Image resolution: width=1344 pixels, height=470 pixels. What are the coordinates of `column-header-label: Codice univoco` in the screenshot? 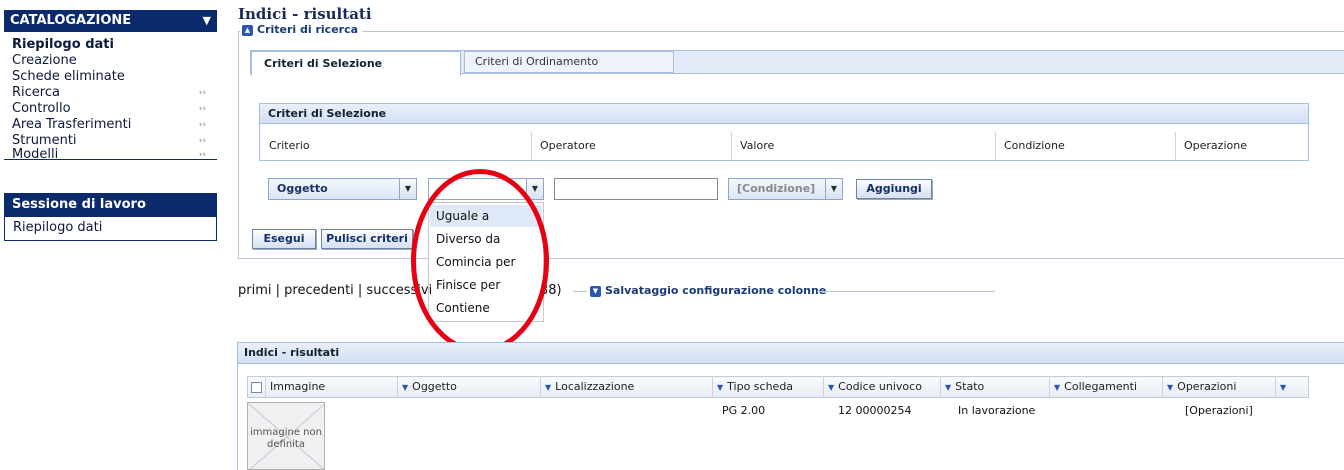 It's located at (880, 386).